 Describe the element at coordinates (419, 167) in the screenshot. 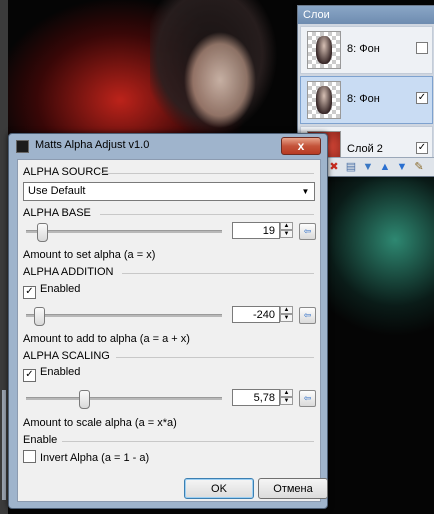

I see `properties-icon: ✎` at that location.